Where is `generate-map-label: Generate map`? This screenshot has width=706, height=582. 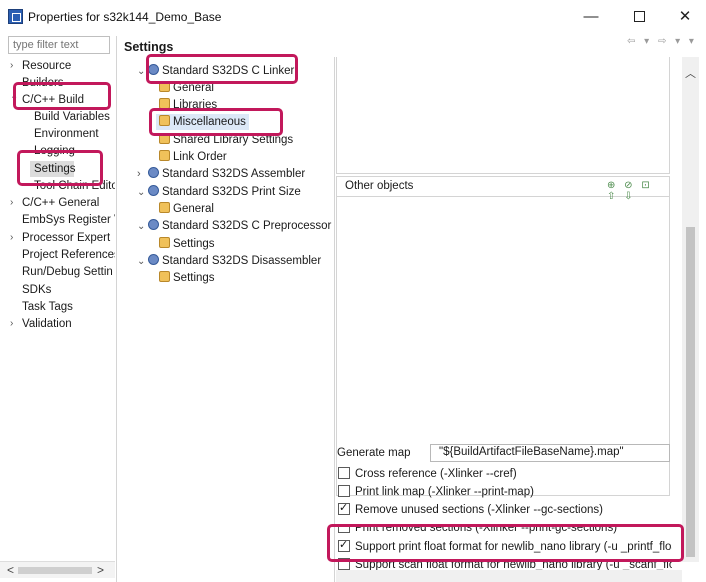 generate-map-label: Generate map is located at coordinates (374, 453).